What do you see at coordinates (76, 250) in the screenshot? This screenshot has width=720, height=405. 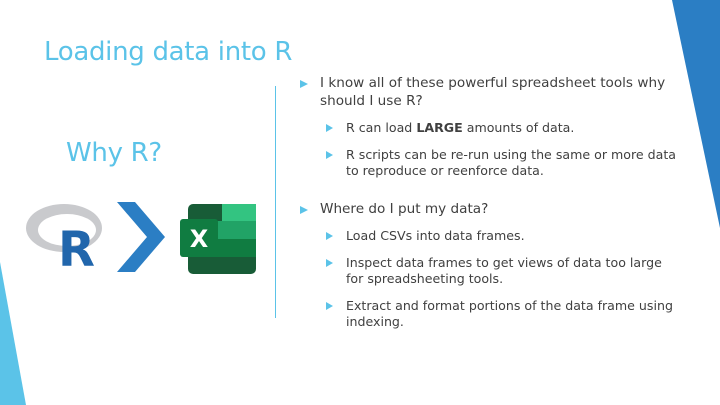 I see `r-logo-letter: R` at bounding box center [76, 250].